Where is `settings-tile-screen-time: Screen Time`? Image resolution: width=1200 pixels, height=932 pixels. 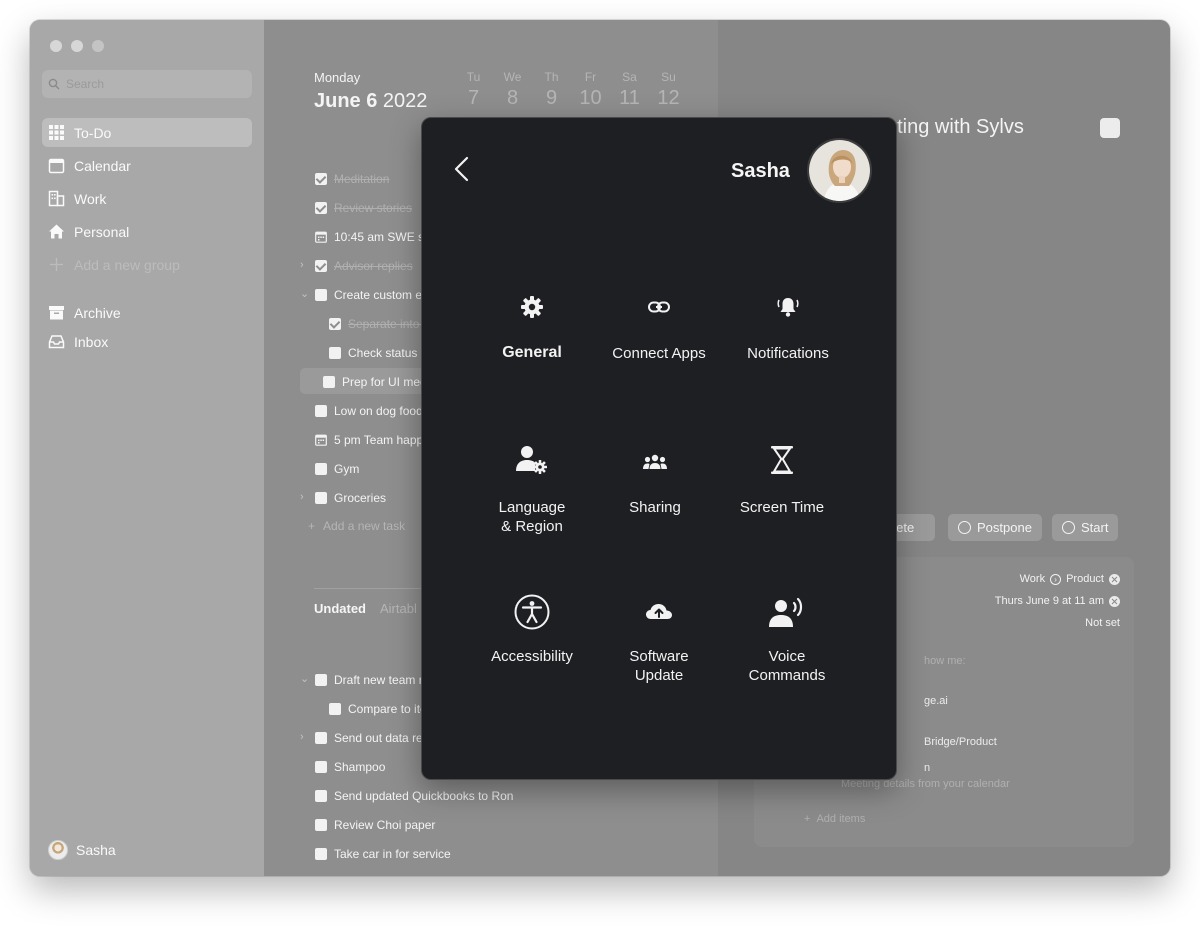
settings-tile-screen-time: Screen Time is located at coordinates (782, 480).